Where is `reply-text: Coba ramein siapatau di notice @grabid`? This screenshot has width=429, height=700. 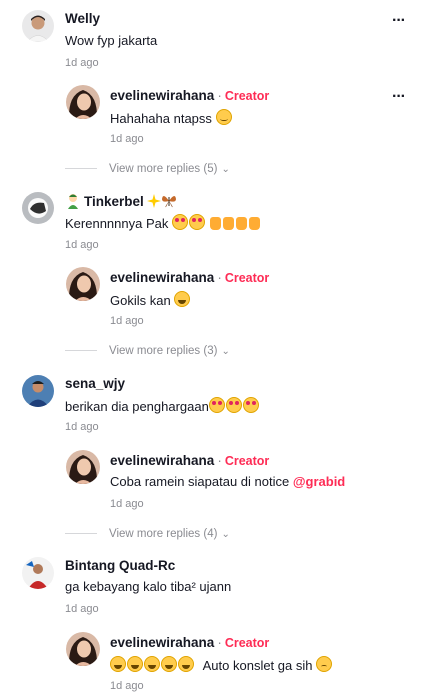
reply-text: Coba ramein siapatau di notice @grabid is located at coordinates (227, 481).